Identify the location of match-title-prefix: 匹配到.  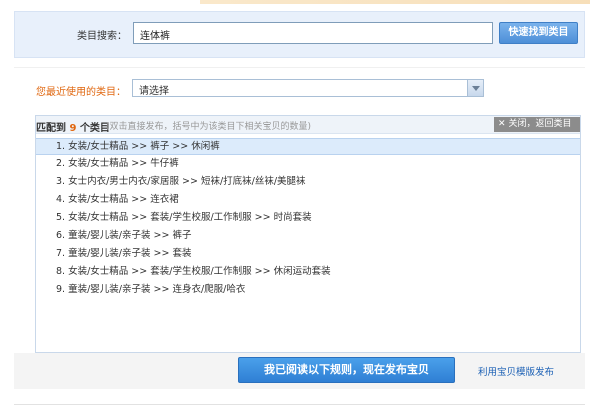
(51, 128).